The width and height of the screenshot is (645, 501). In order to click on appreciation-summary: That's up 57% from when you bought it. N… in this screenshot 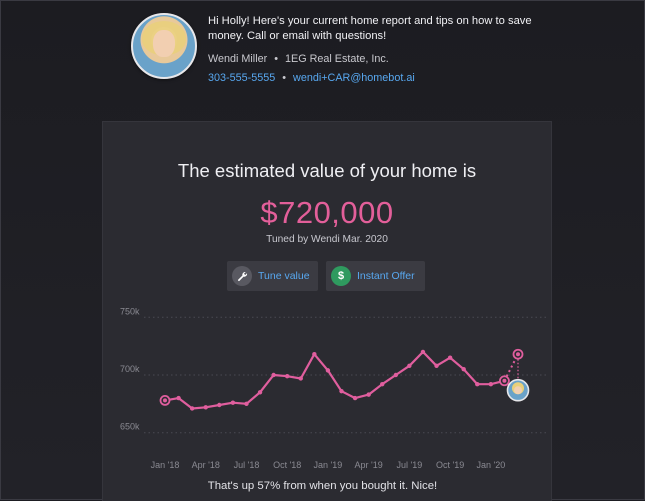, I will do `click(322, 486)`.